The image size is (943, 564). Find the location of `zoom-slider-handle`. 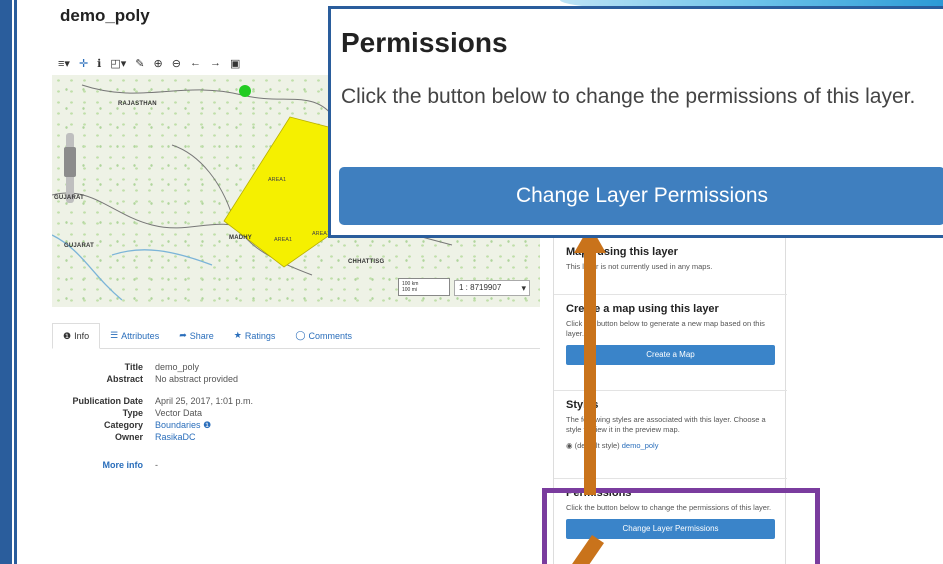

zoom-slider-handle is located at coordinates (70, 162).